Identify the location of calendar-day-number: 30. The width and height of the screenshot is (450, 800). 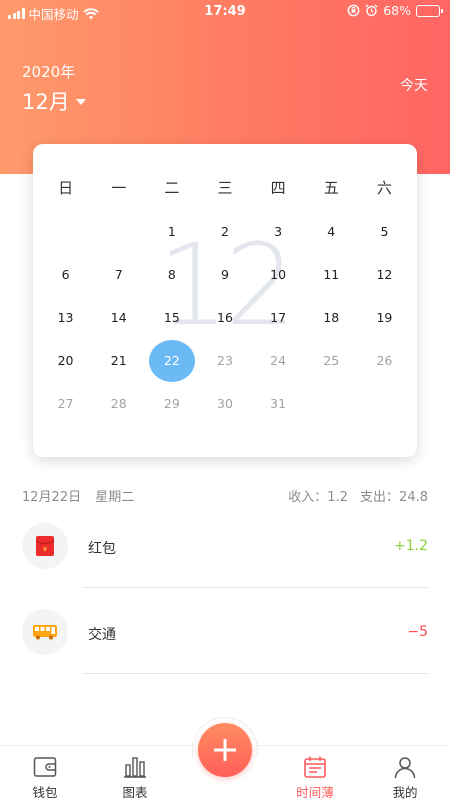
(225, 403).